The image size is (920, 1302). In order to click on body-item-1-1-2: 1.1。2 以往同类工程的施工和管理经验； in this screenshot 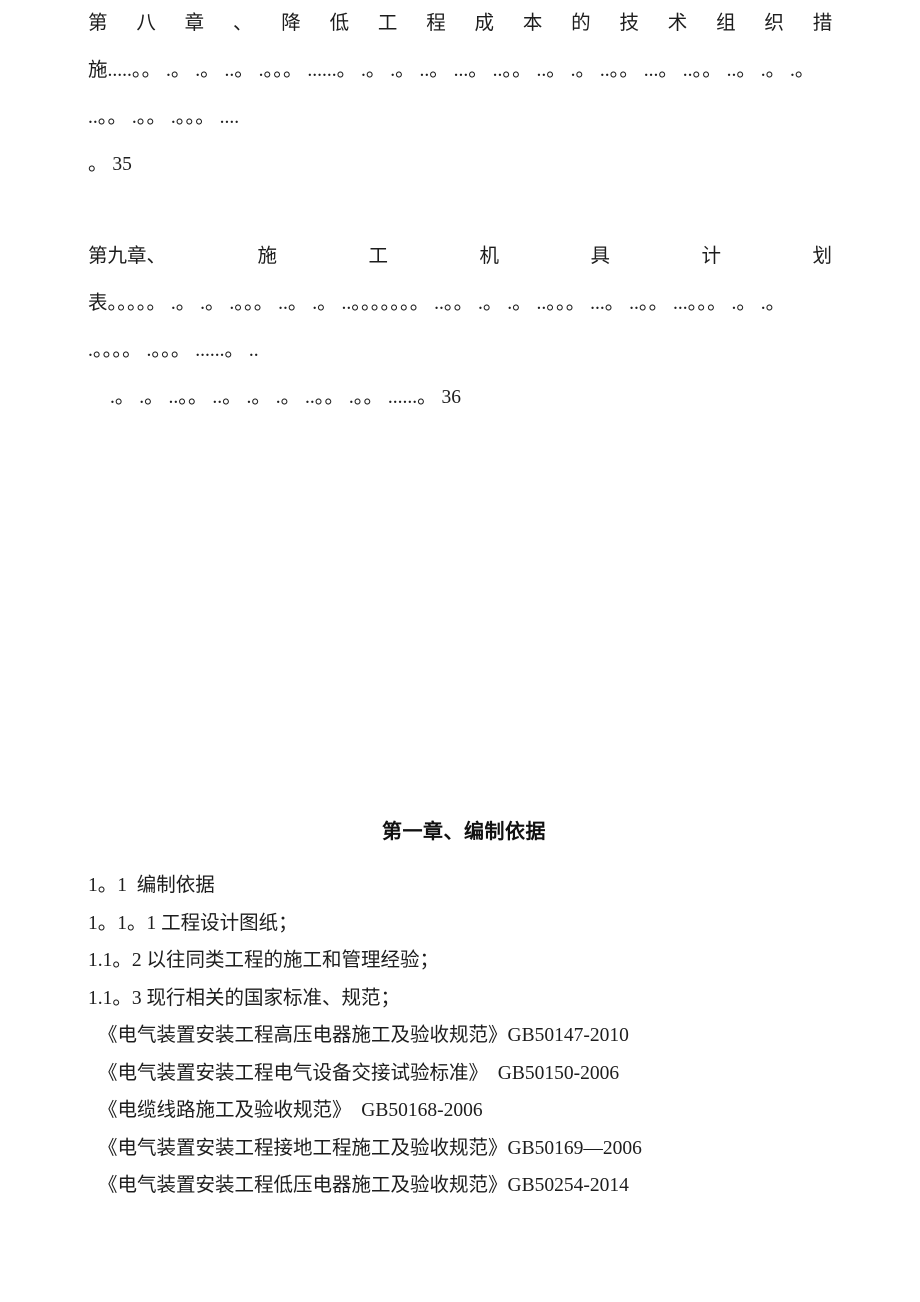, I will do `click(264, 960)`.